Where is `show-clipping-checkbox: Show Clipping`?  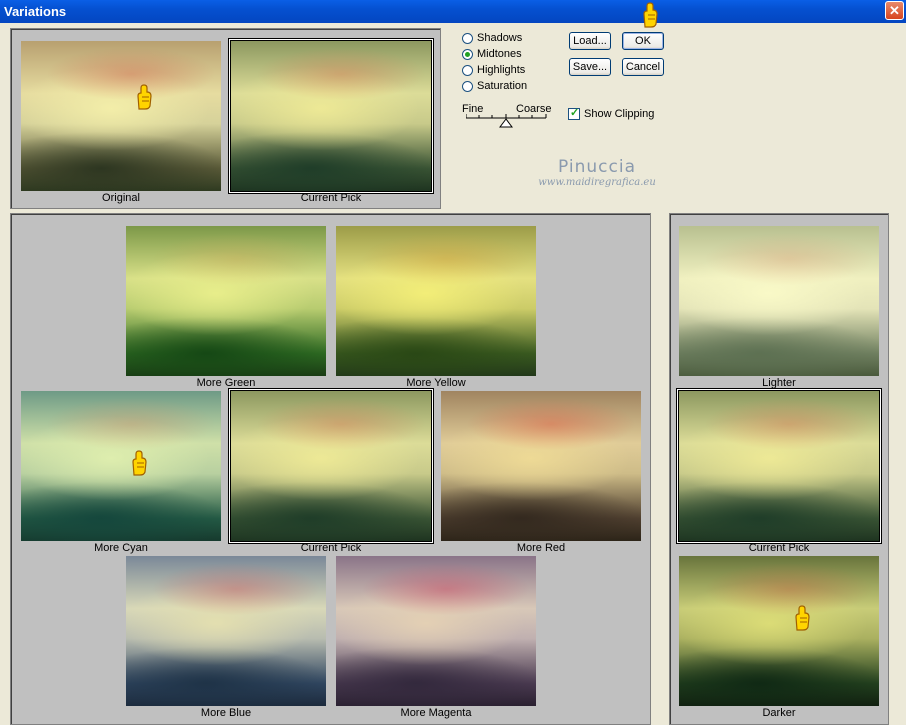 show-clipping-checkbox: Show Clipping is located at coordinates (611, 113).